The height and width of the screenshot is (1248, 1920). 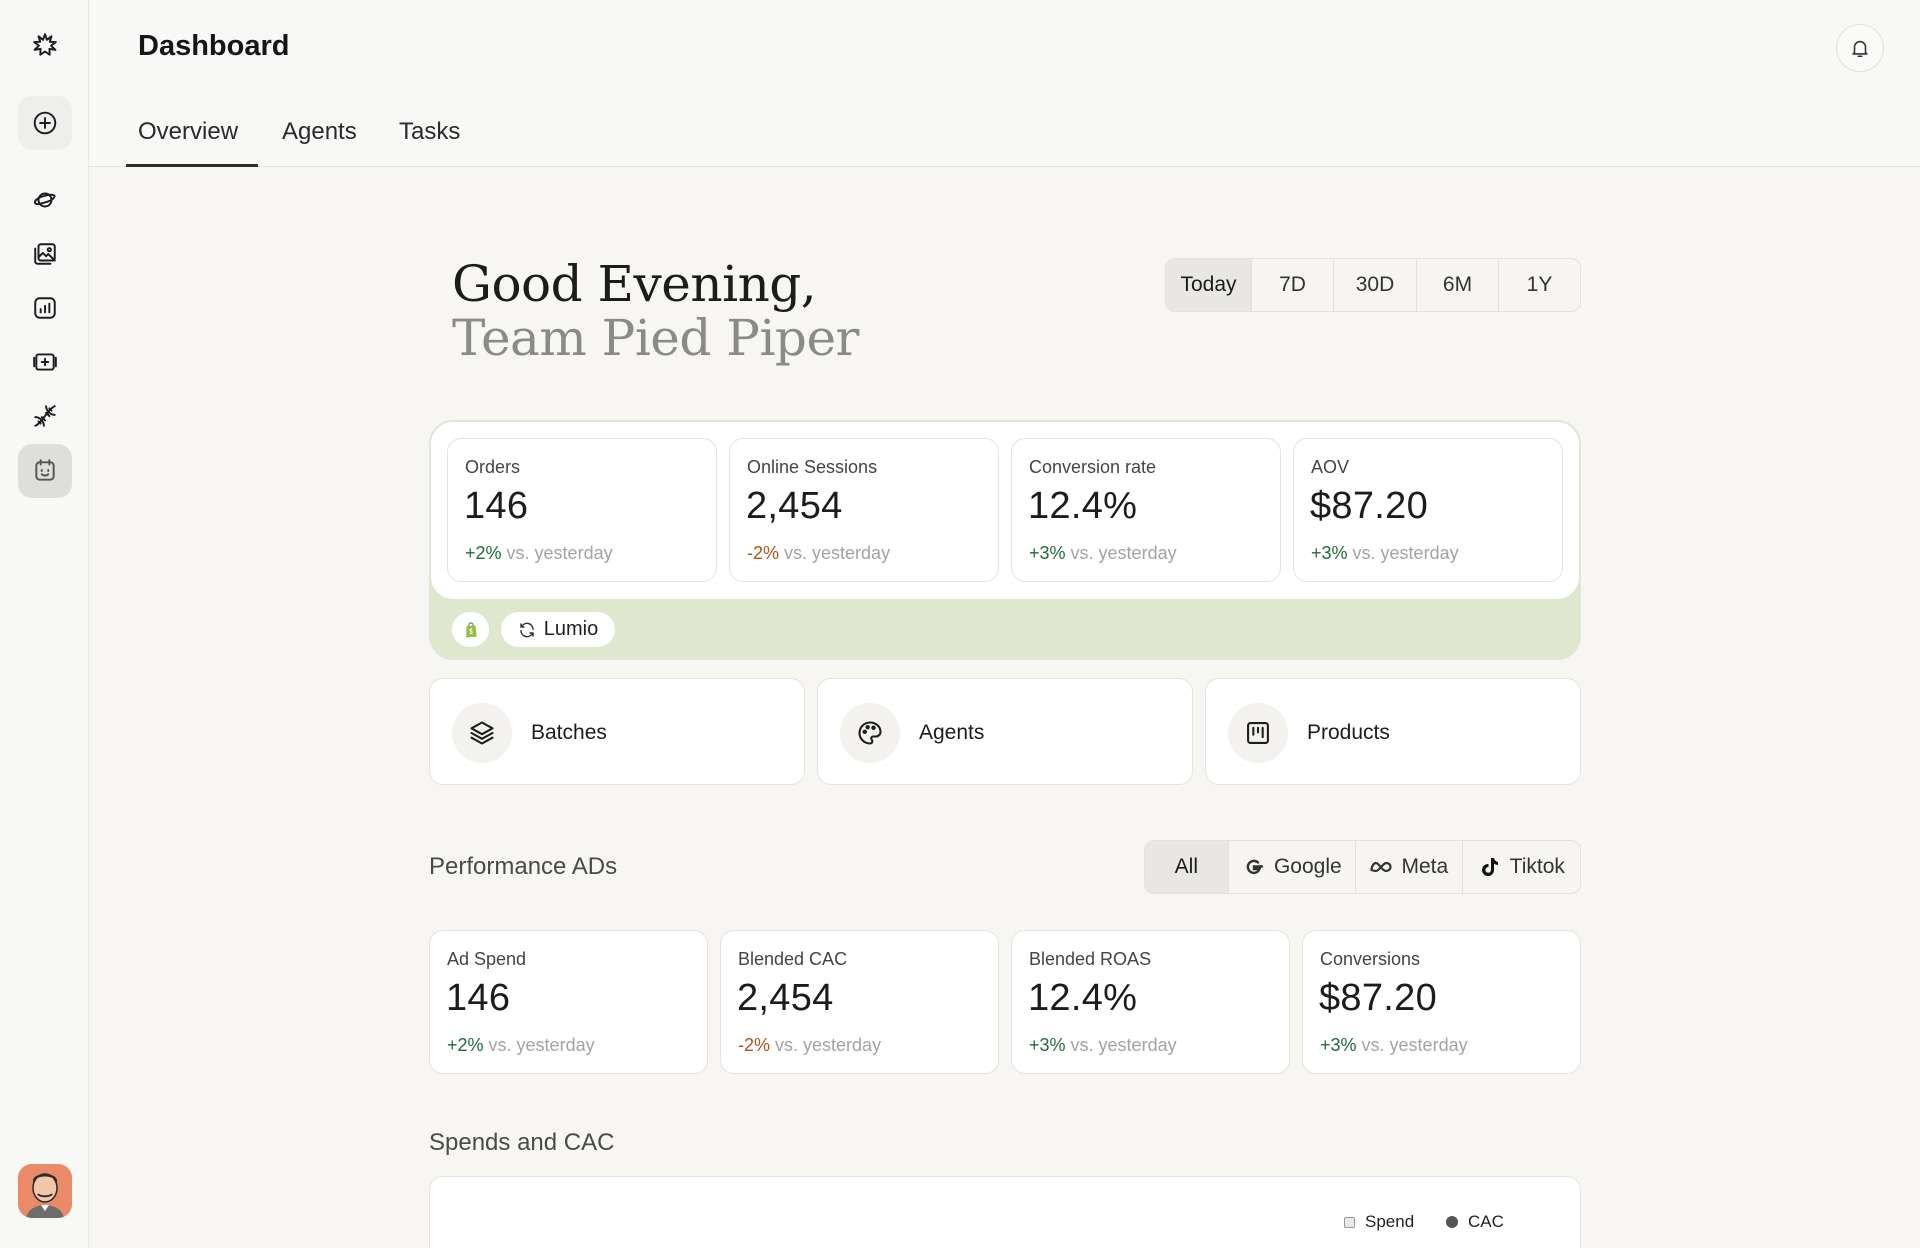 I want to click on ad-metric-label: Conversions, so click(x=1370, y=959).